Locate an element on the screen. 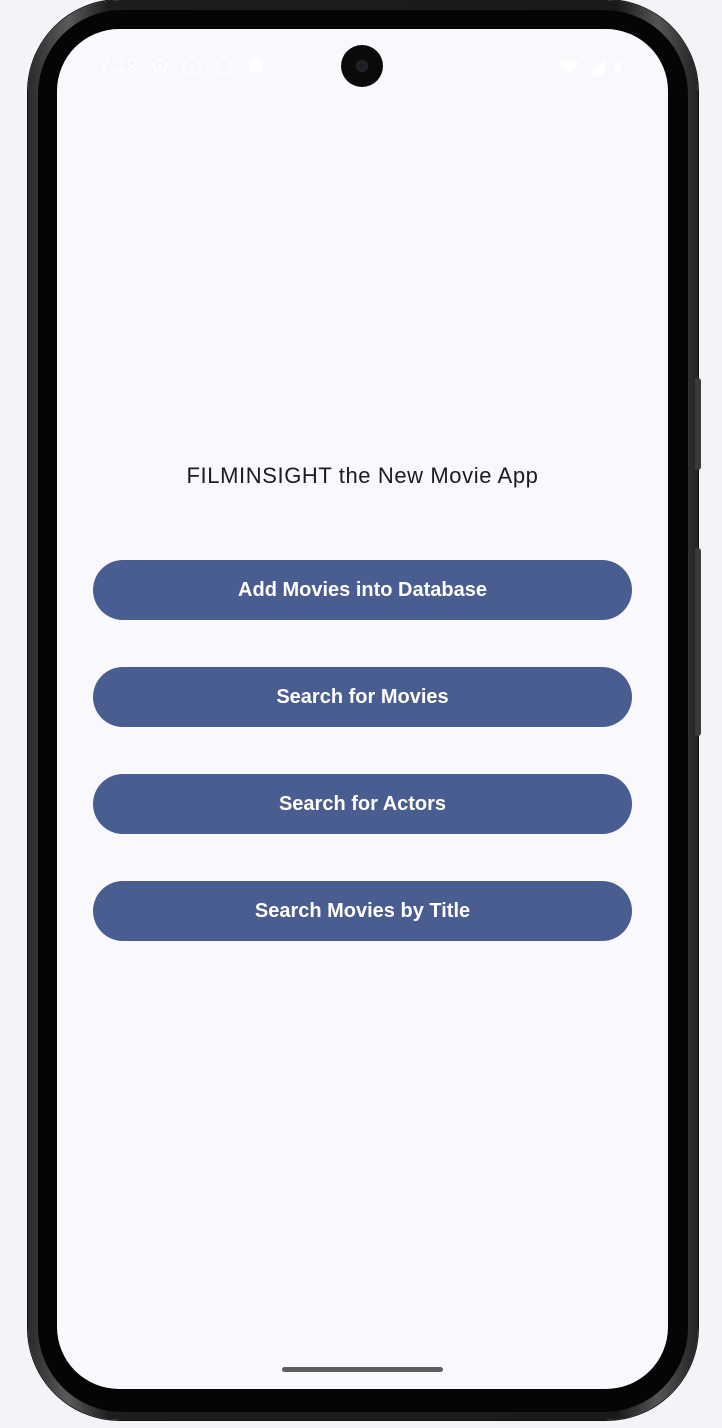 This screenshot has width=722, height=1428. signal-icon is located at coordinates (597, 67).